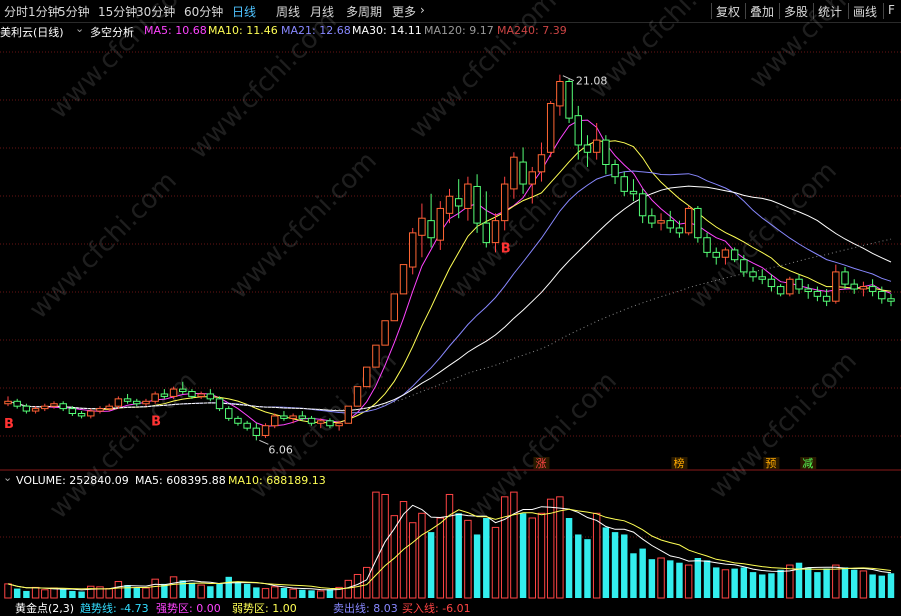 This screenshot has width=901, height=616. I want to click on event-marker-2: 预, so click(771, 463).